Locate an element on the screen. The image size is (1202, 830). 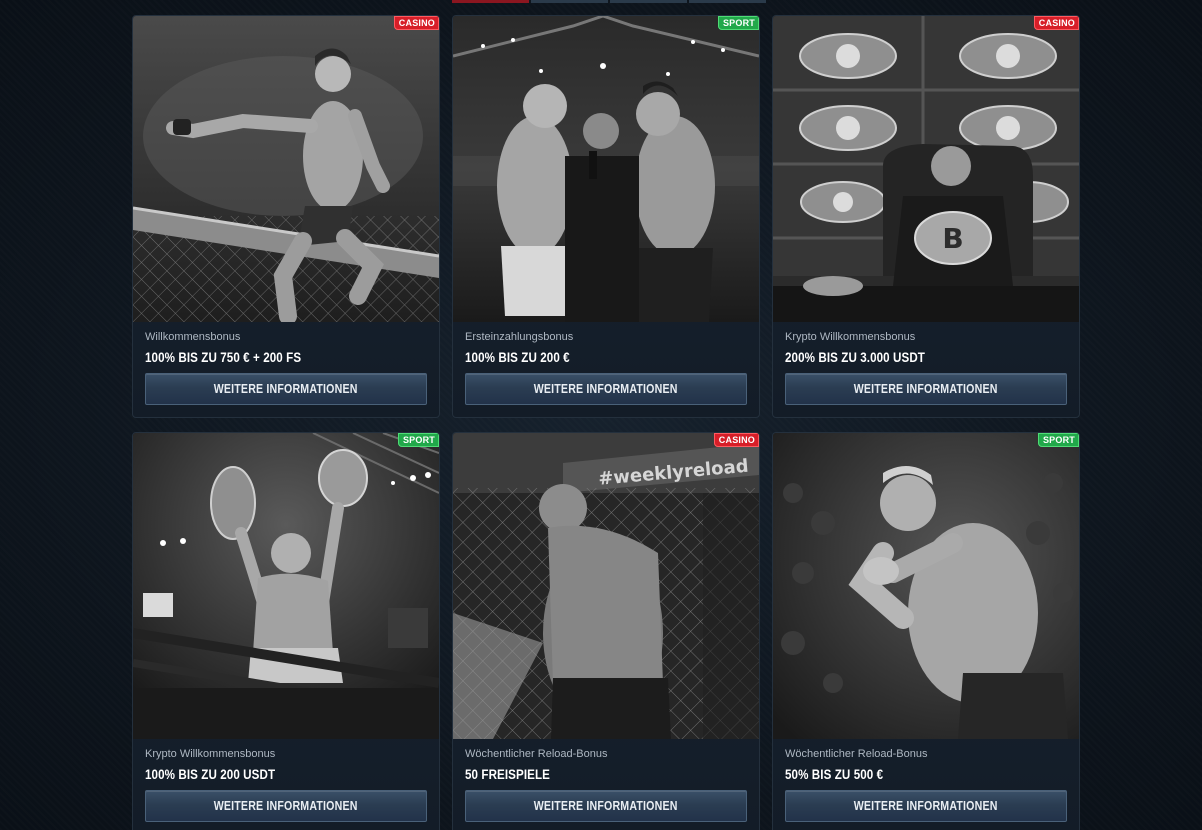
bonus-value: 100% BIS ZU 200 USDT is located at coordinates (210, 774).